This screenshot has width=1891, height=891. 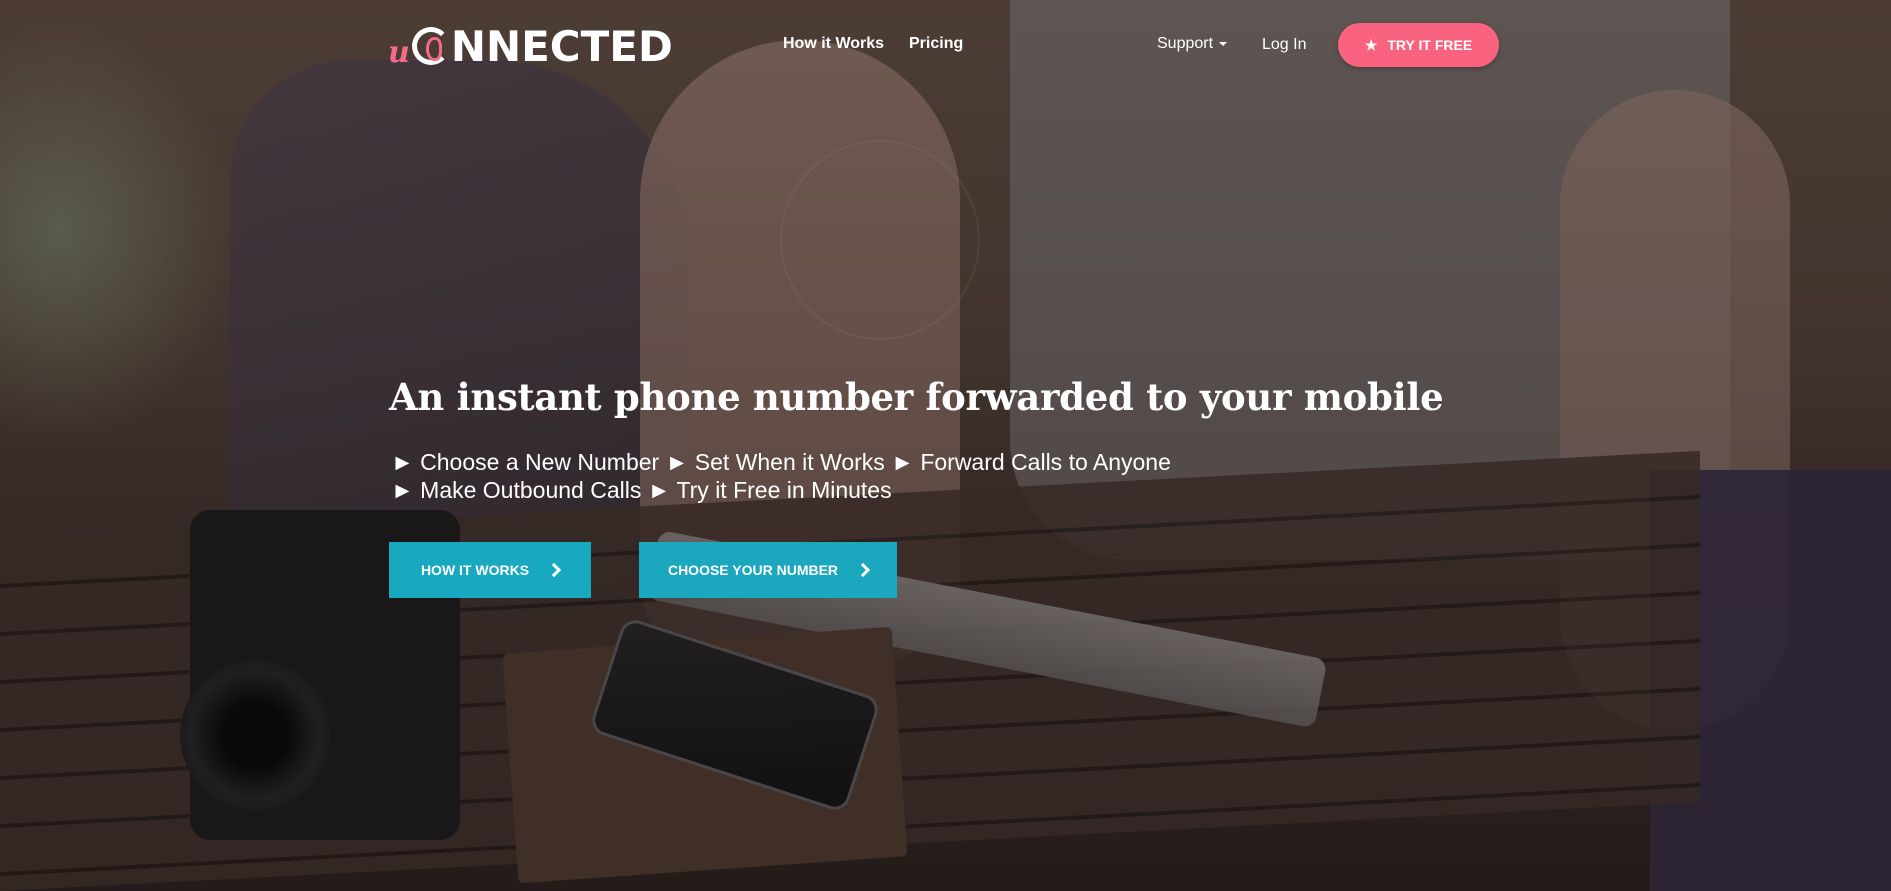 I want to click on caret-down-icon, so click(x=1223, y=43).